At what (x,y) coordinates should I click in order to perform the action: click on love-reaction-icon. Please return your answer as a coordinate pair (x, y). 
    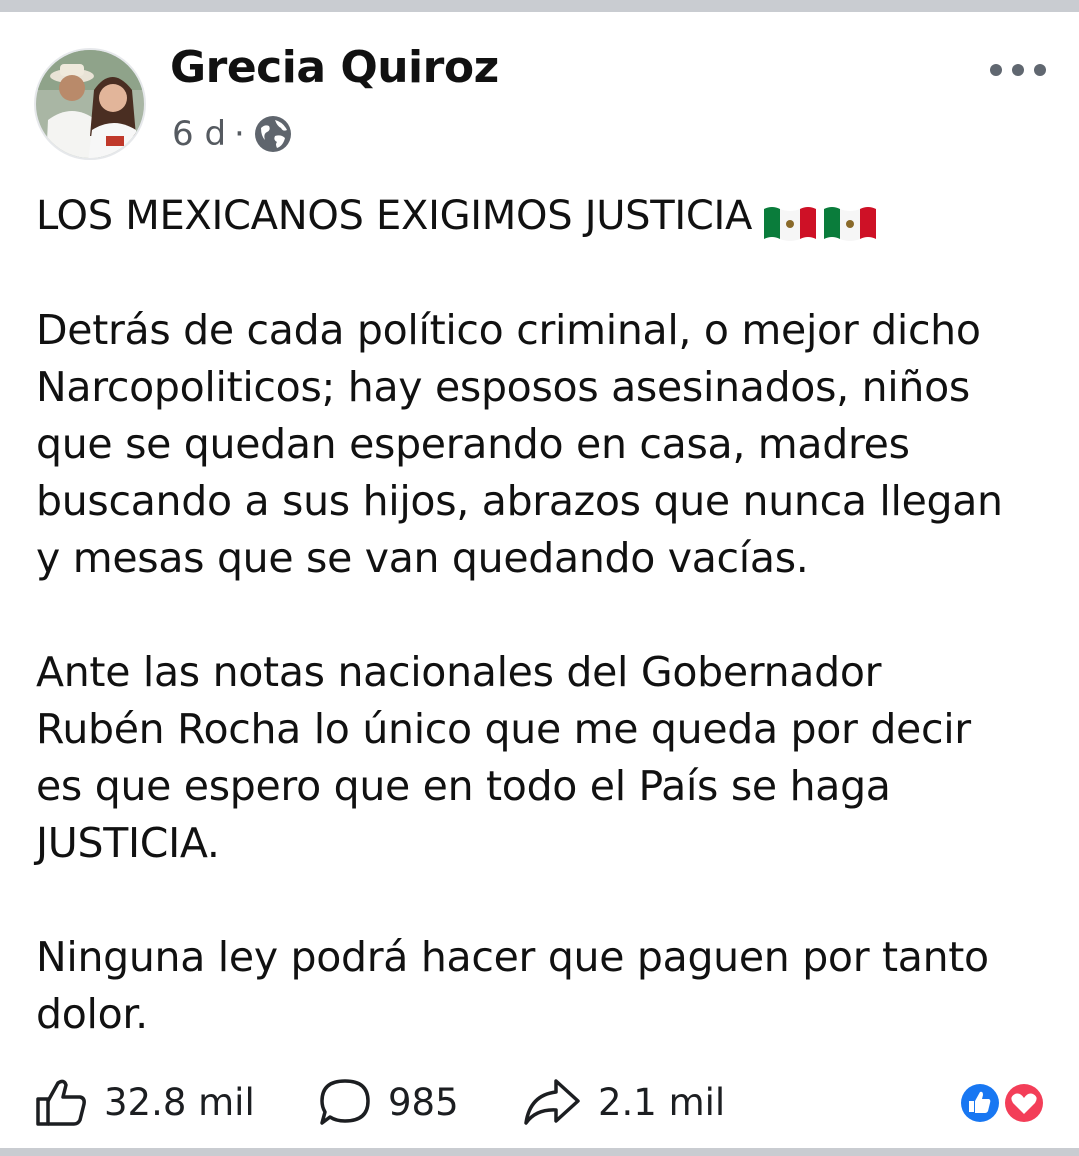
    Looking at the image, I should click on (1024, 1103).